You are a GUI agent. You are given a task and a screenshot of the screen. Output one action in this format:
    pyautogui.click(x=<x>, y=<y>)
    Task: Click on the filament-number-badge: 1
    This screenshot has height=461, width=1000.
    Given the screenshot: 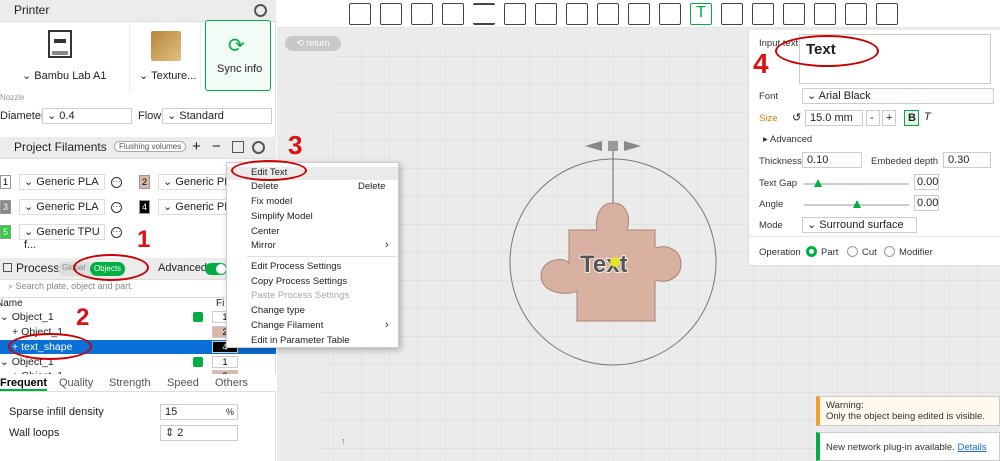 What is the action you would take?
    pyautogui.click(x=225, y=362)
    